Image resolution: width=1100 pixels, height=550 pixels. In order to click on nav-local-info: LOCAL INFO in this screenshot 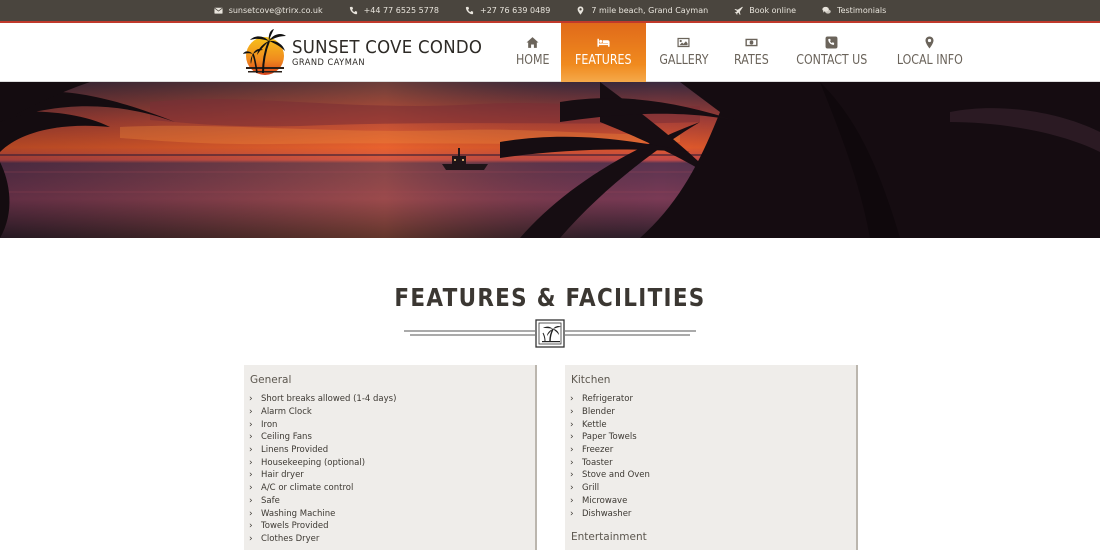, I will do `click(930, 52)`.